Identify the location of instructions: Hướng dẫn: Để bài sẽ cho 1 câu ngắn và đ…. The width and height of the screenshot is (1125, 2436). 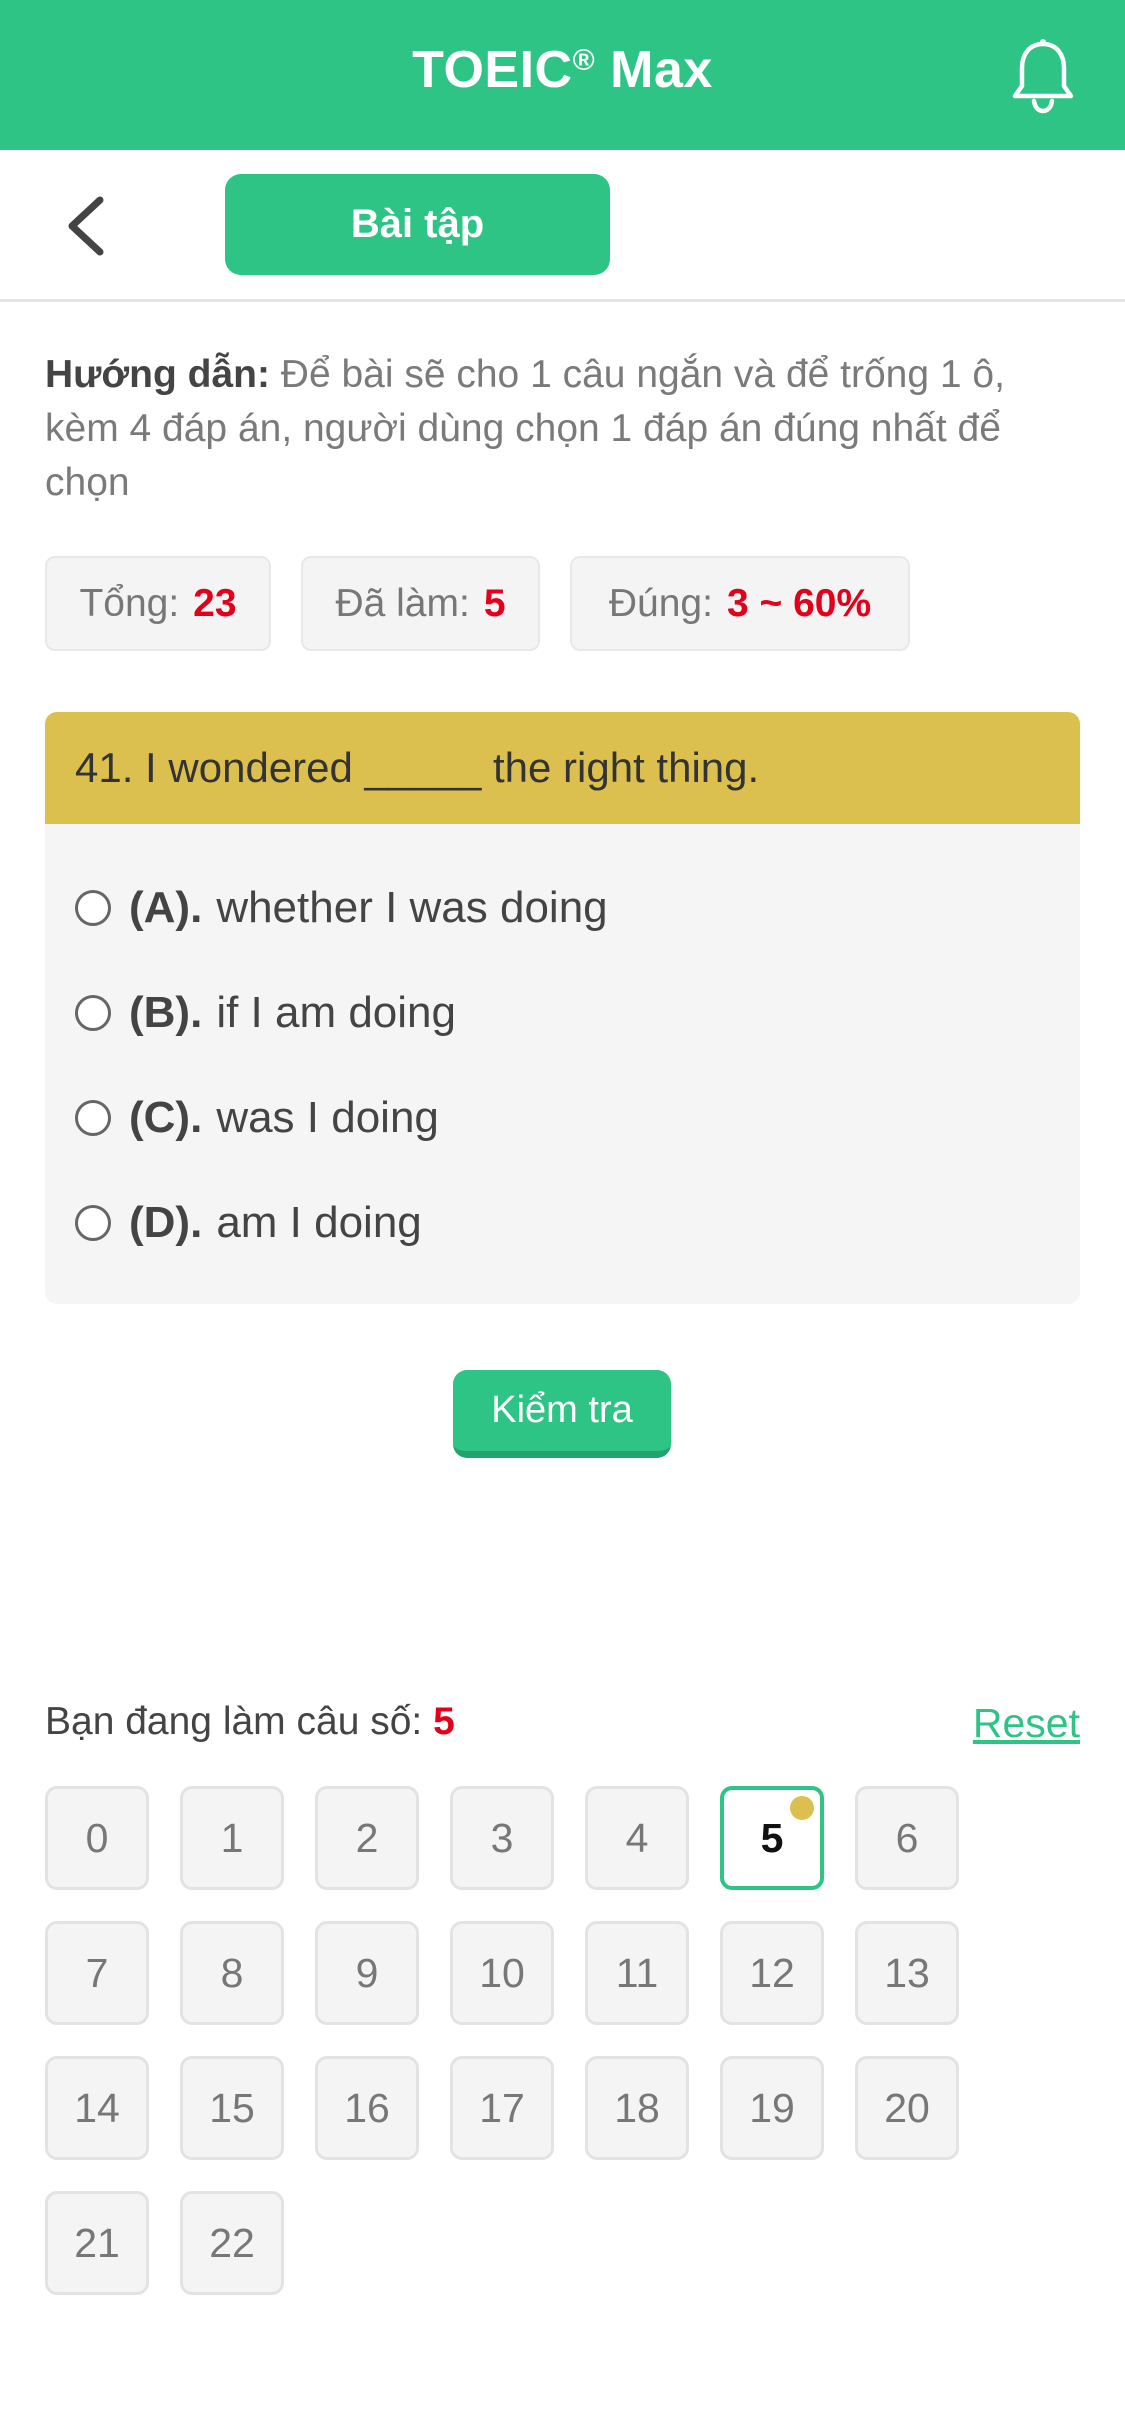
(565, 429).